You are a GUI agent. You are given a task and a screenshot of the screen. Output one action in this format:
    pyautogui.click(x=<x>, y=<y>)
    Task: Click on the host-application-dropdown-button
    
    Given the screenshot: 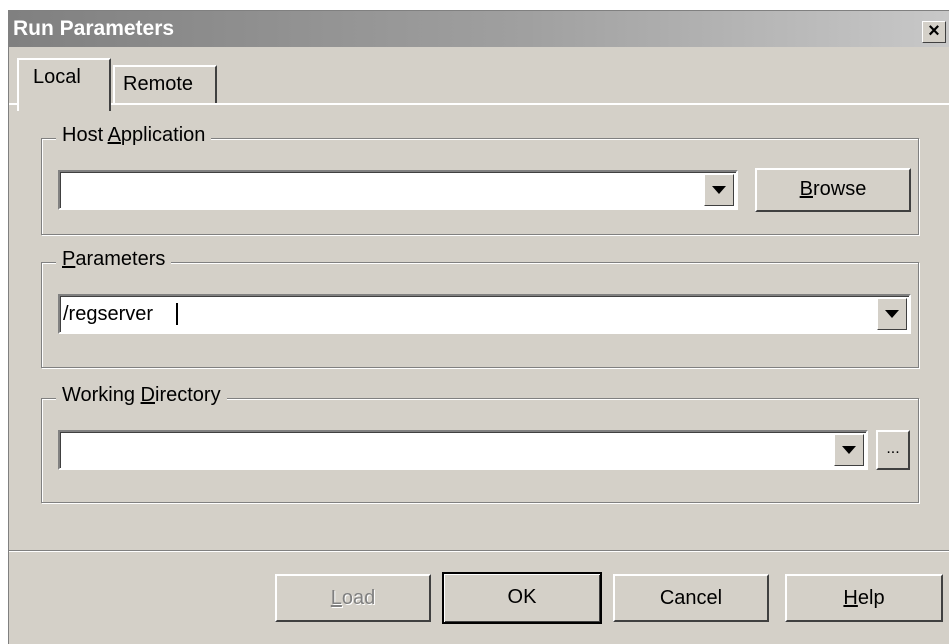 What is the action you would take?
    pyautogui.click(x=719, y=190)
    